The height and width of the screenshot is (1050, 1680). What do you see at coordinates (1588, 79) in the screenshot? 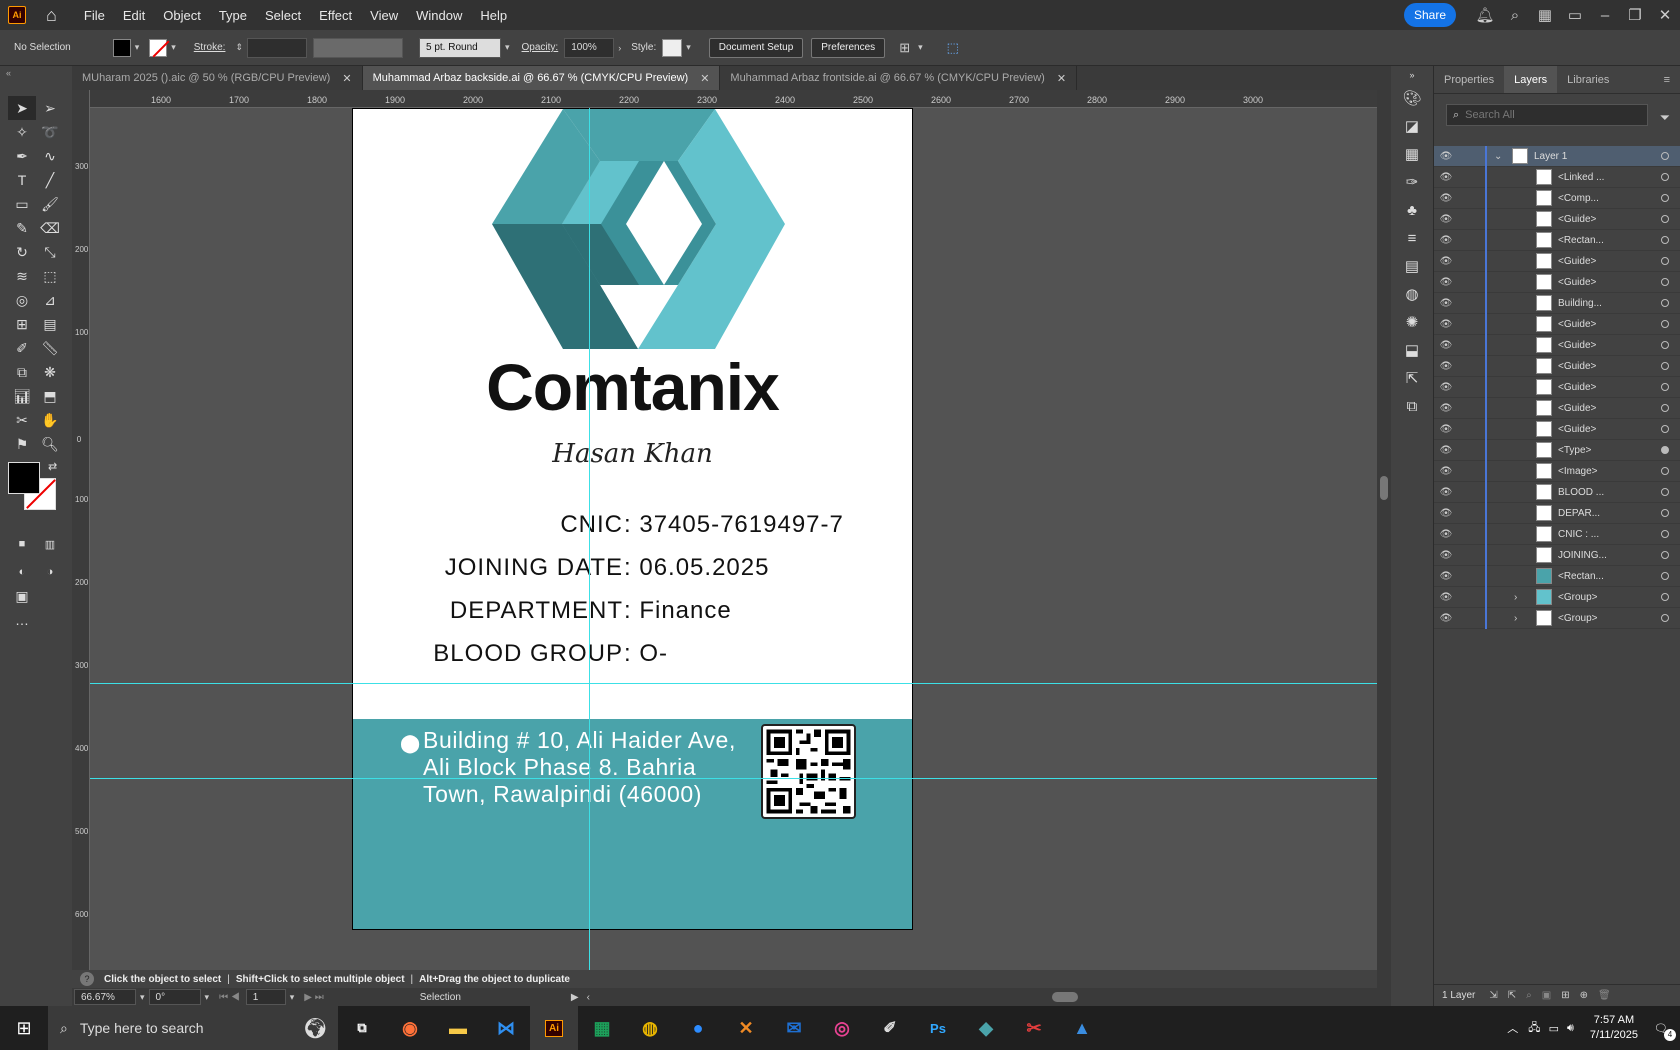
I see `tab-libraries: Libraries` at bounding box center [1588, 79].